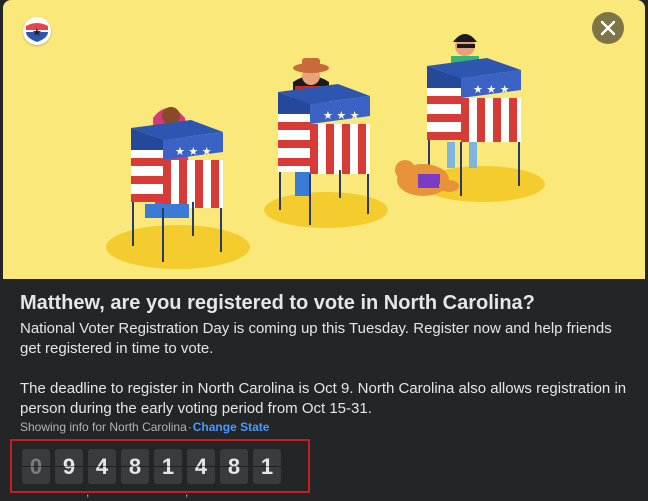 The image size is (648, 501). I want to click on close-button, so click(608, 28).